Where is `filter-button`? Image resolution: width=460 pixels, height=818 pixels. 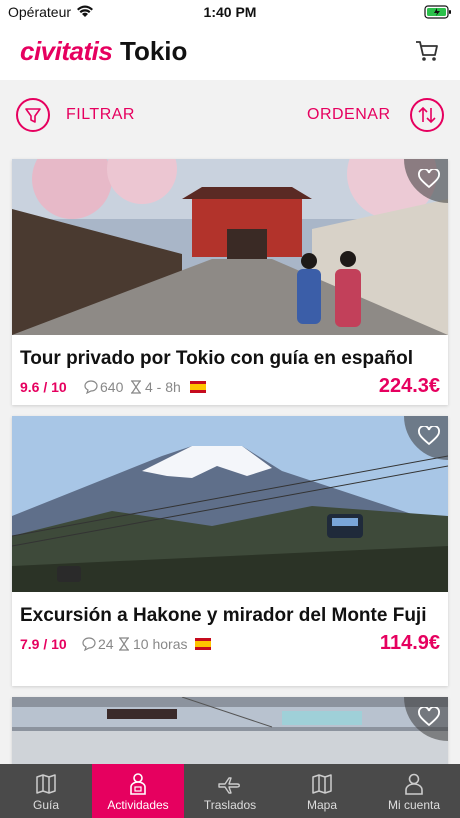 filter-button is located at coordinates (33, 115).